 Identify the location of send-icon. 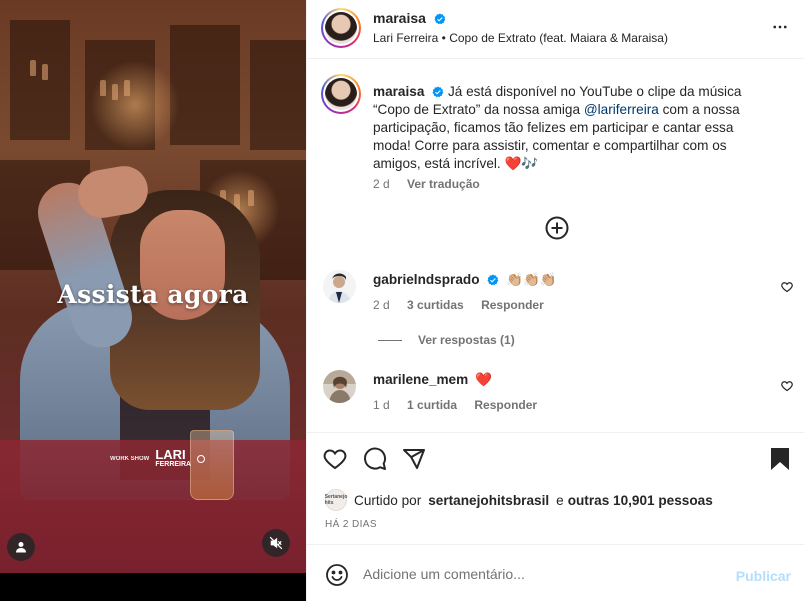
(414, 459).